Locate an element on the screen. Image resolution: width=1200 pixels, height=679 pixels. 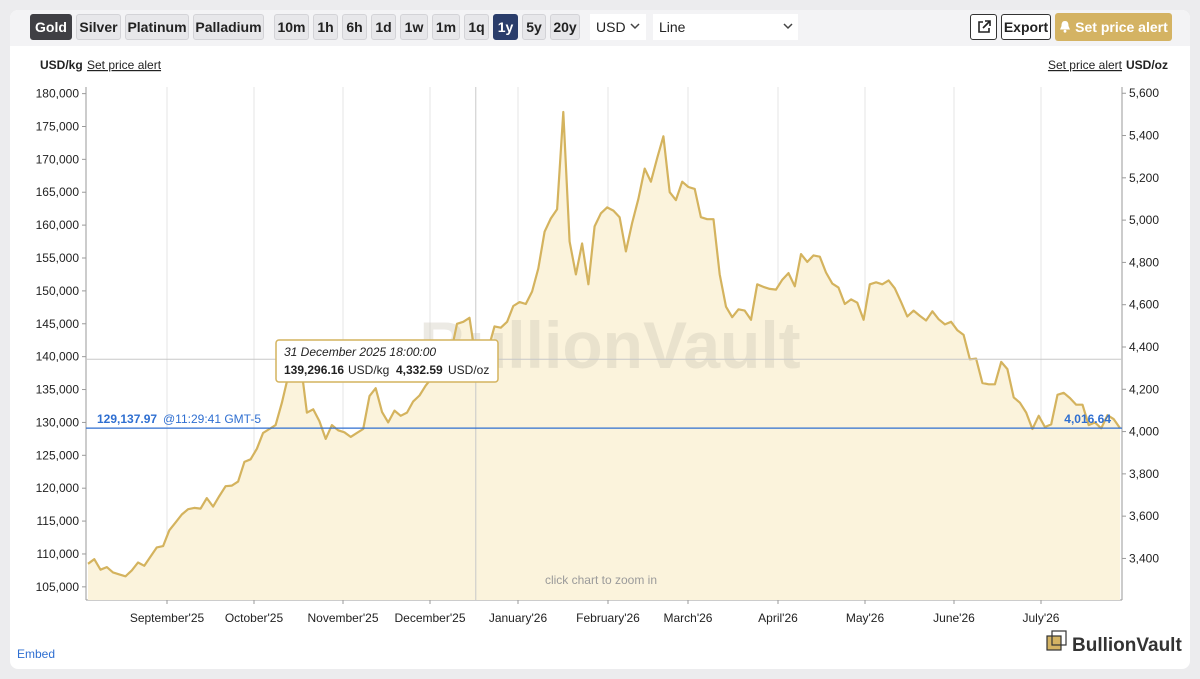
left-set-alert-link: Set price alert is located at coordinates (124, 65).